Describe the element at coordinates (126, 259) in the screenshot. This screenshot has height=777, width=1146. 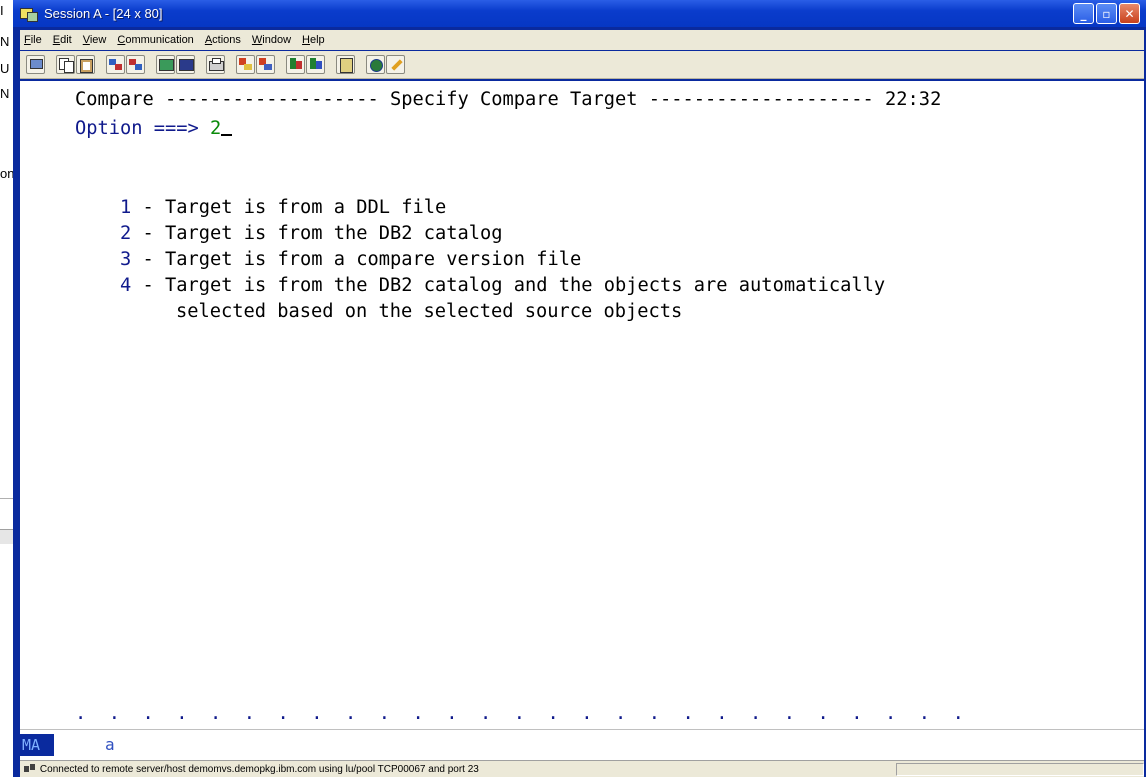
I see `option-number: 3` at that location.